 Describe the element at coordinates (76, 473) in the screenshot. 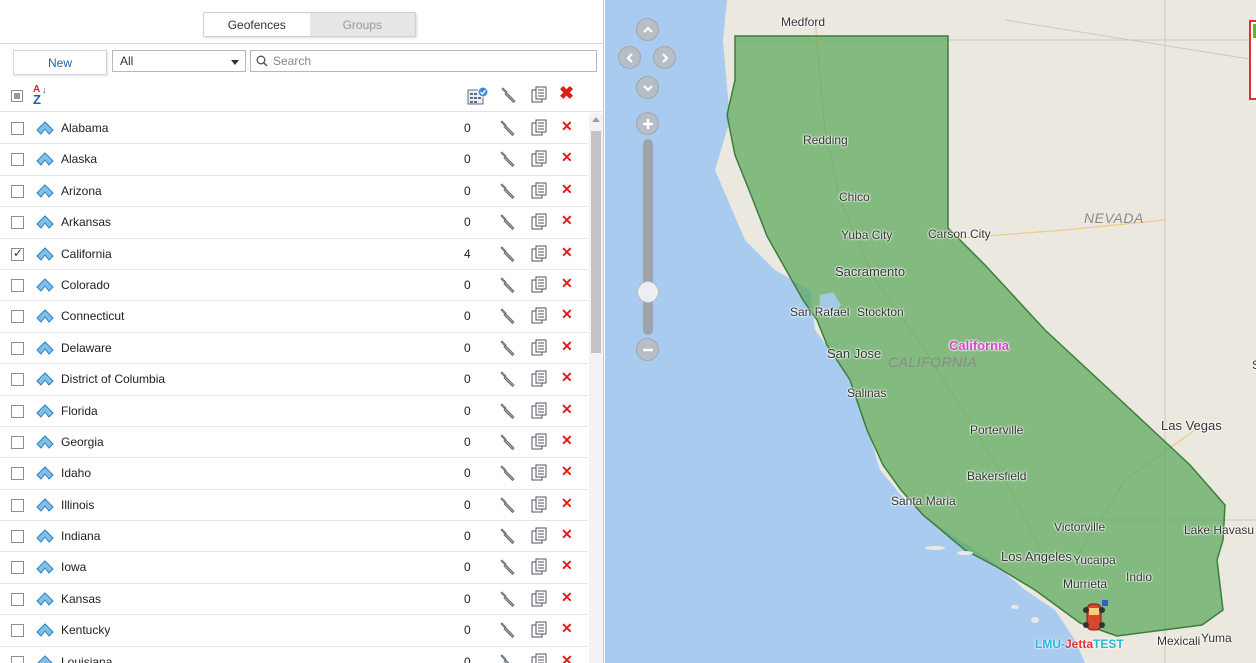

I see `geofence-name: Idaho` at that location.